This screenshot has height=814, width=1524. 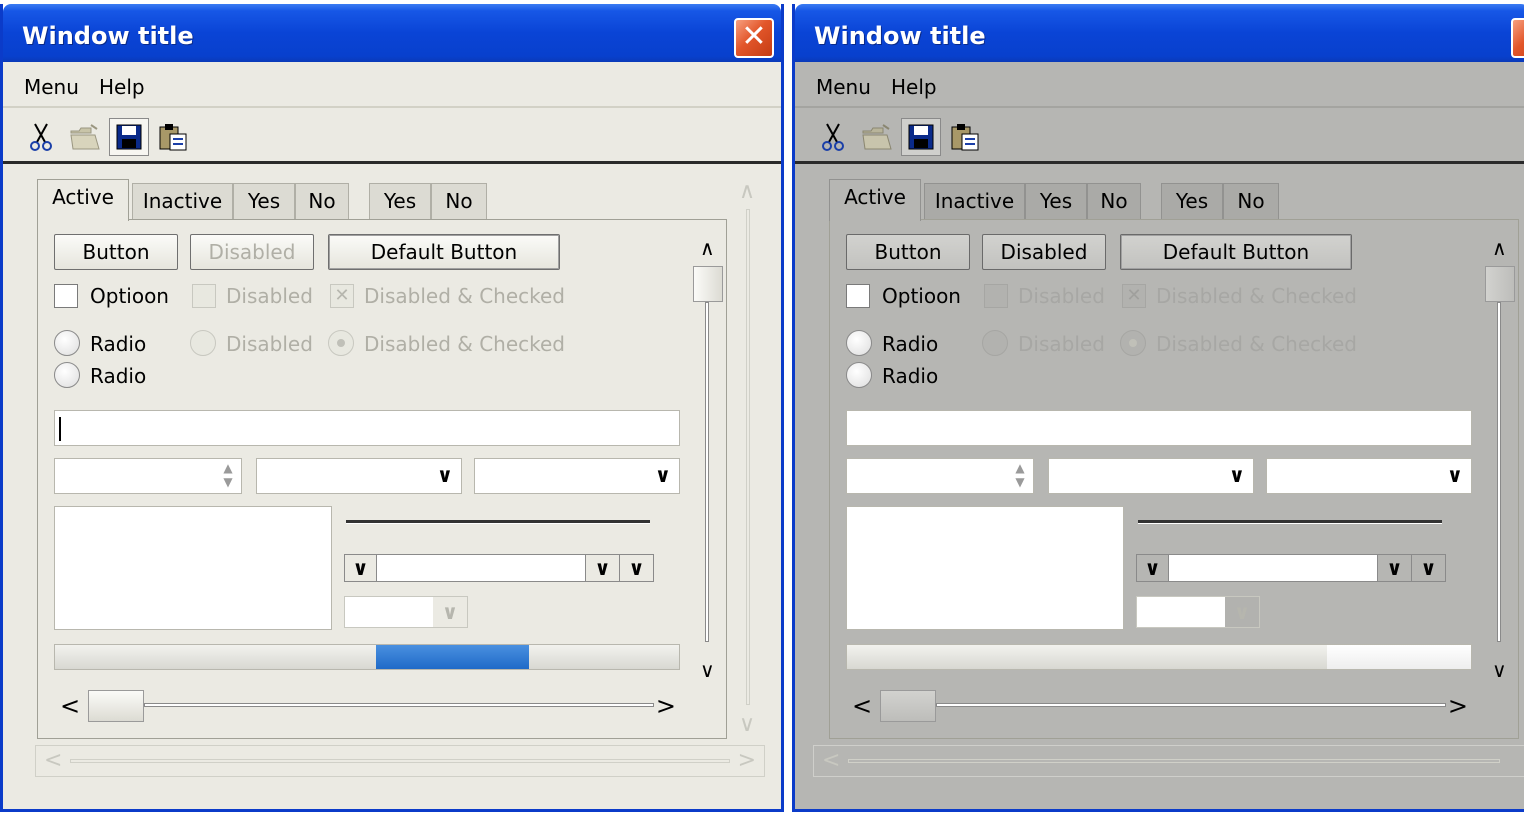 I want to click on outer-horizontal-scrollbar: <, so click(x=1168, y=761).